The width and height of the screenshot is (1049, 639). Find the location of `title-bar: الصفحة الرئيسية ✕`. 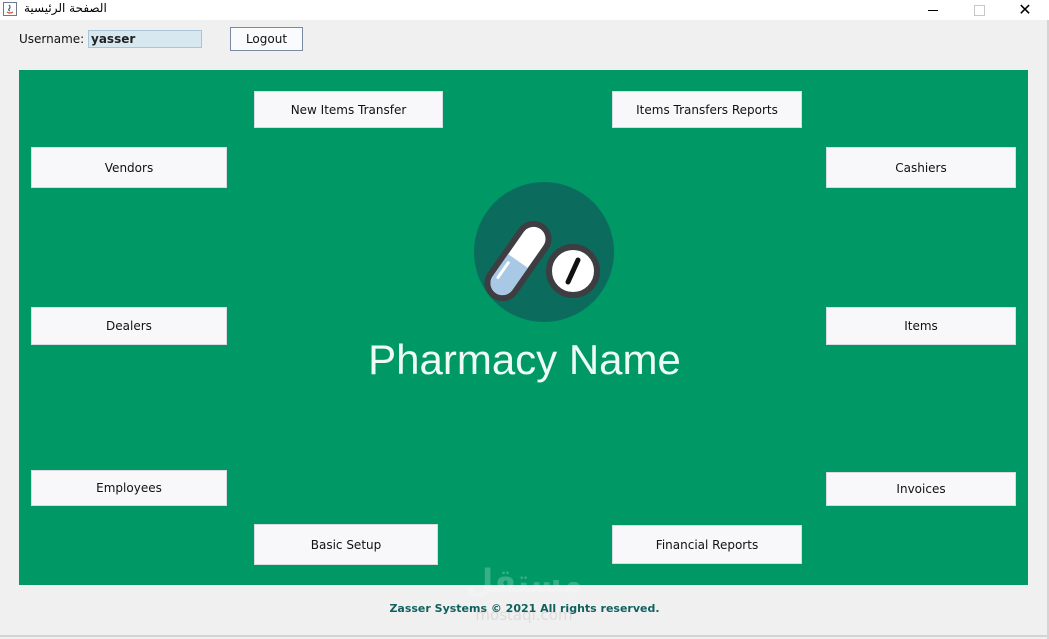

title-bar: الصفحة الرئيسية ✕ is located at coordinates (524, 10).